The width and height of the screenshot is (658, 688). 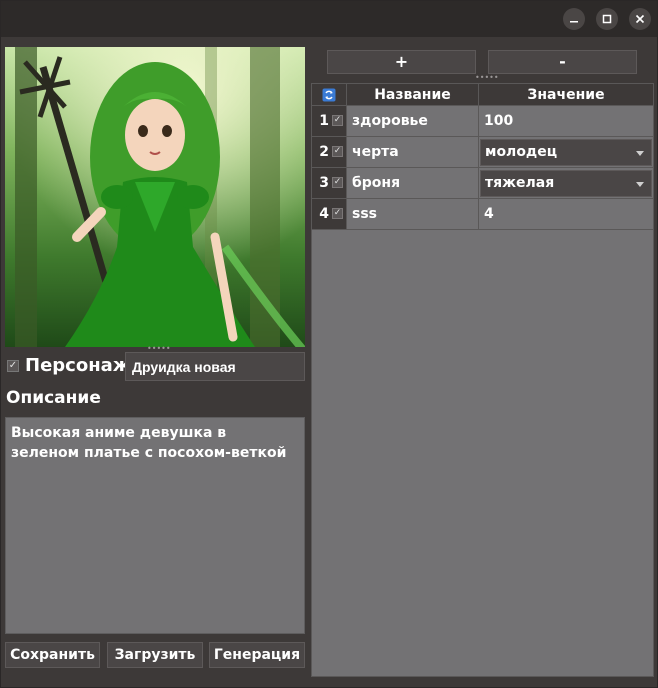 I want to click on row-number: 4, so click(x=321, y=214).